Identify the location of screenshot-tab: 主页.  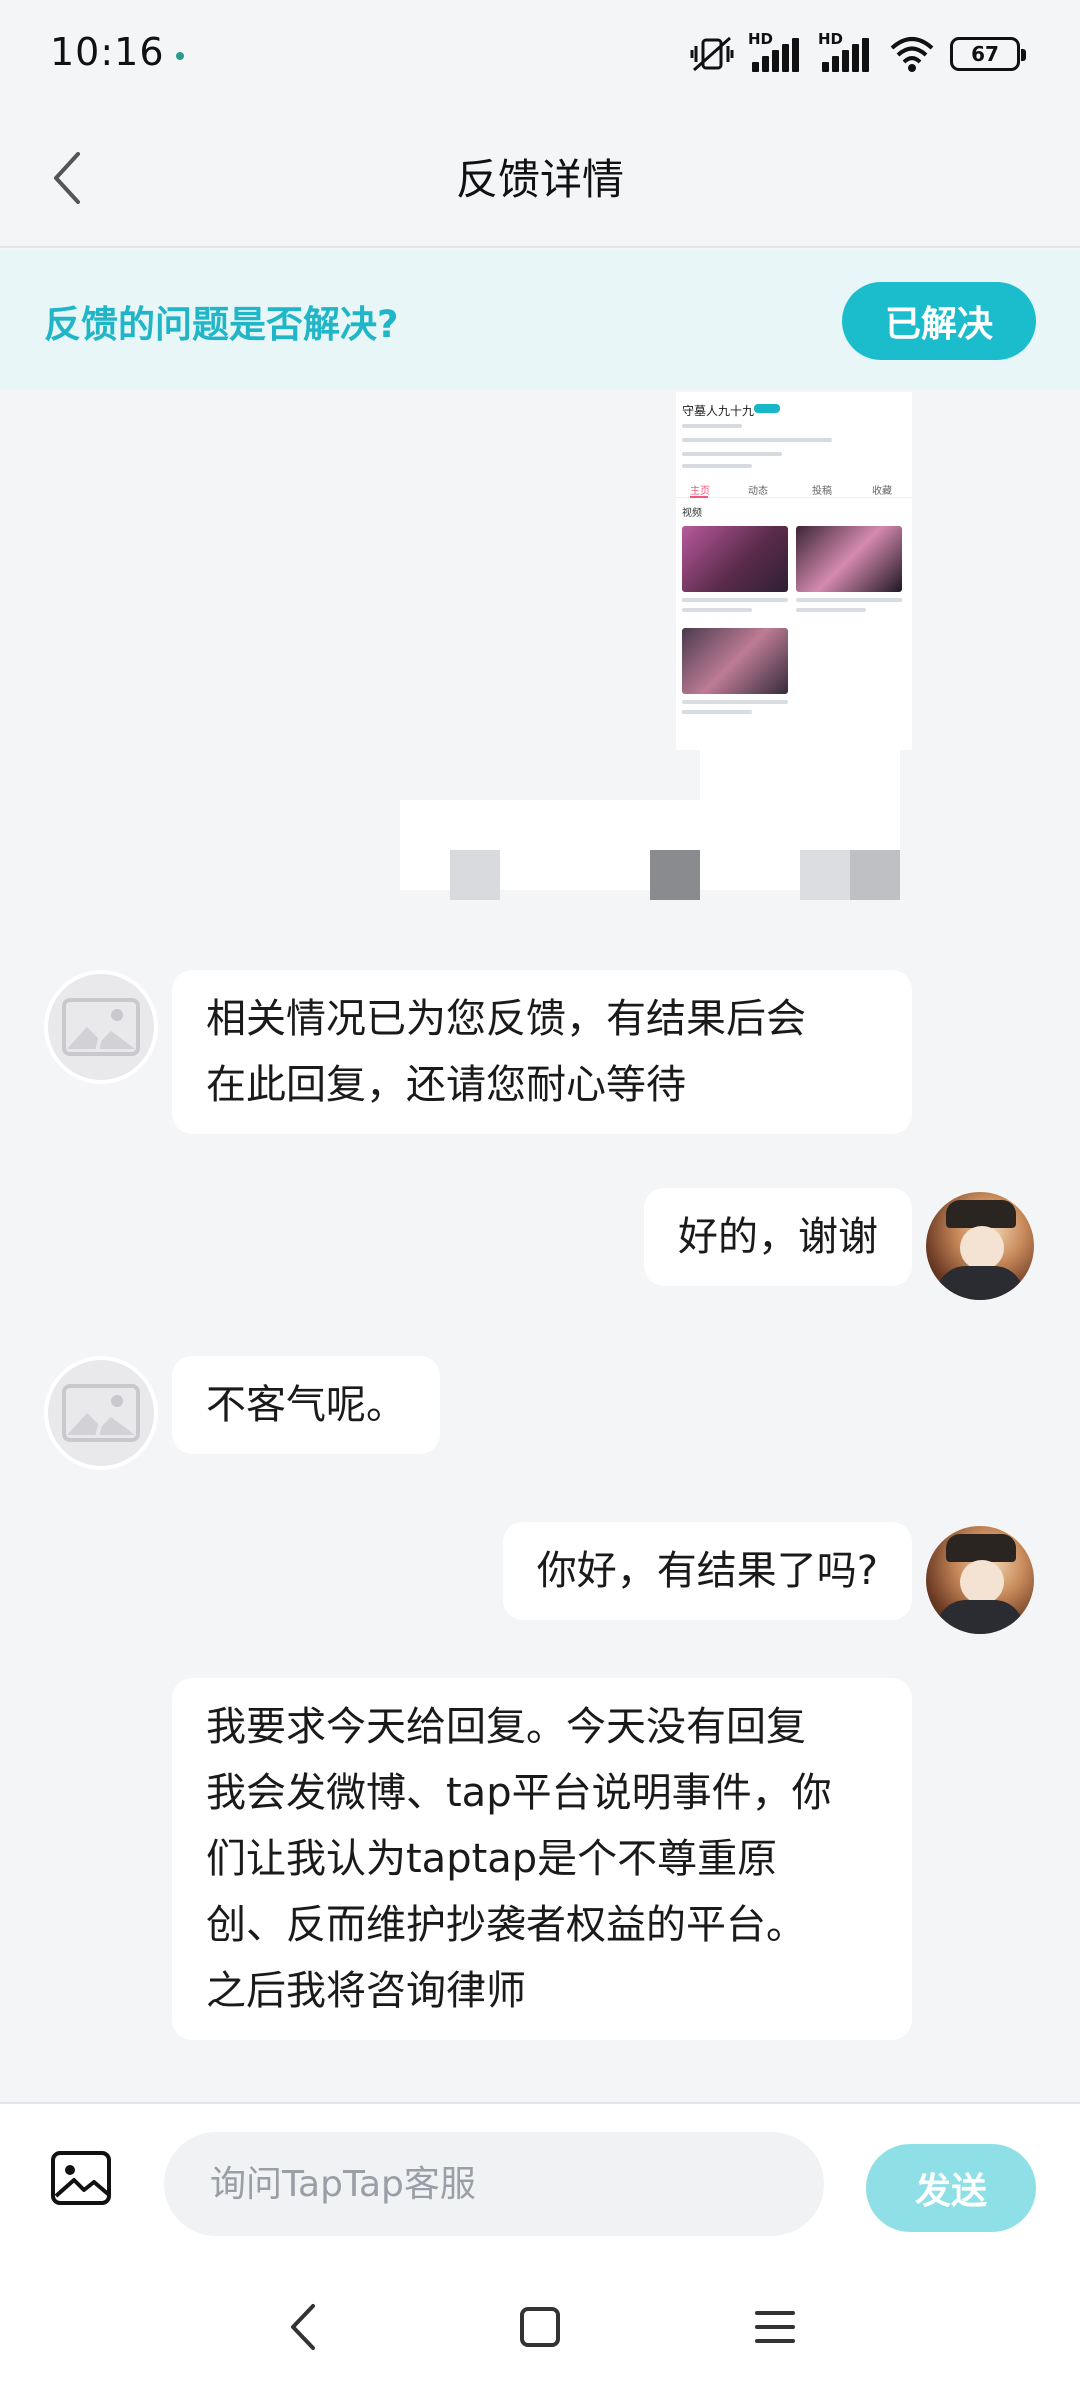
(700, 491).